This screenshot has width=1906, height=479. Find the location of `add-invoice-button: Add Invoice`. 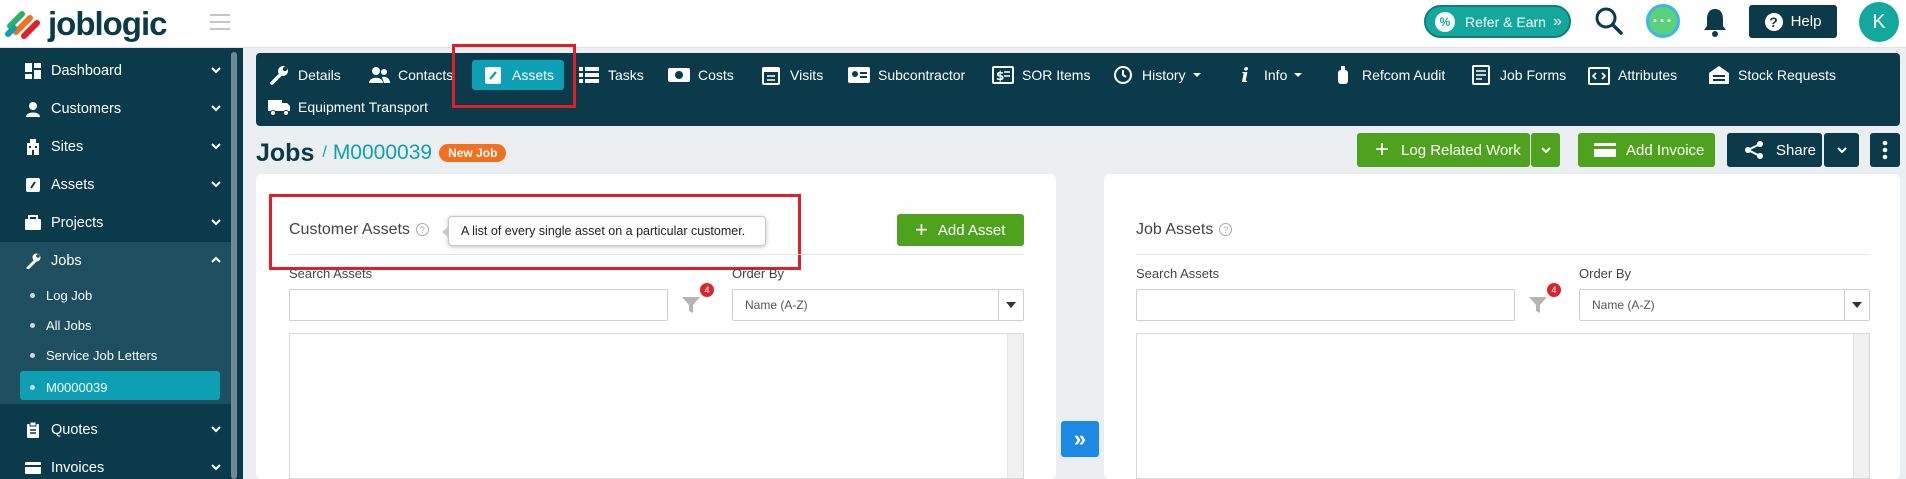

add-invoice-button: Add Invoice is located at coordinates (1646, 150).